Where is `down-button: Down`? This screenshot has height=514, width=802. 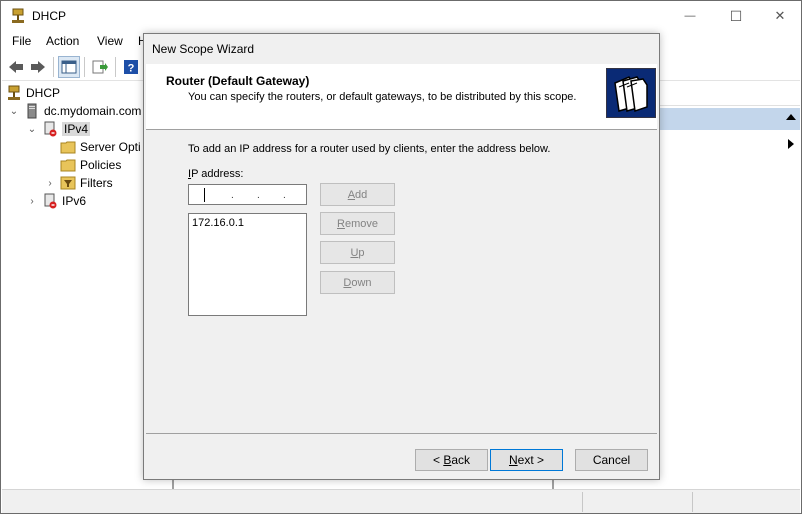
down-button: Down is located at coordinates (357, 282).